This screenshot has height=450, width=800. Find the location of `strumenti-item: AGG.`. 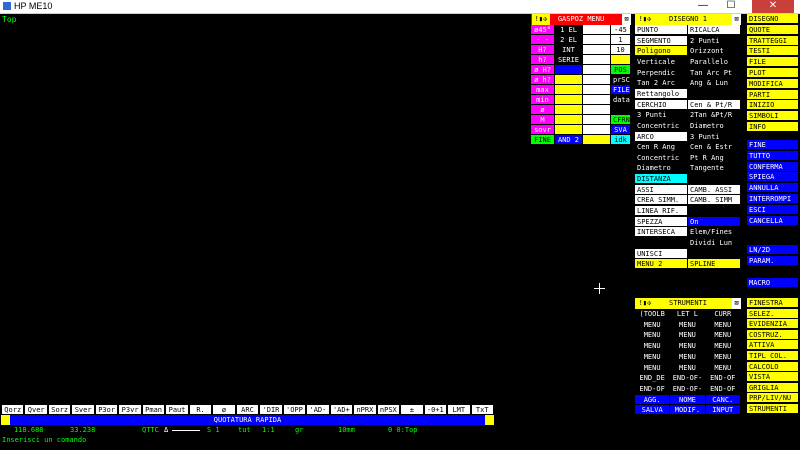

strumenti-item: AGG. is located at coordinates (653, 399).